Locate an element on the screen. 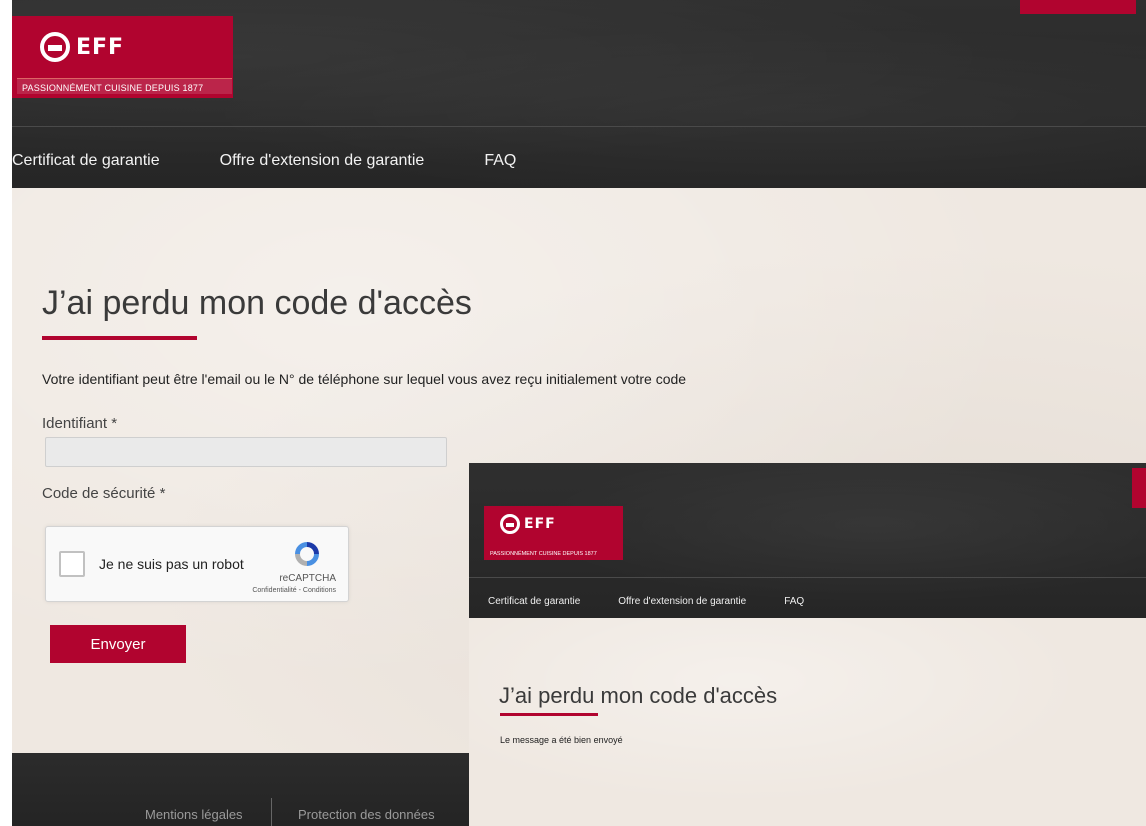  top-red-tab is located at coordinates (1078, 7).